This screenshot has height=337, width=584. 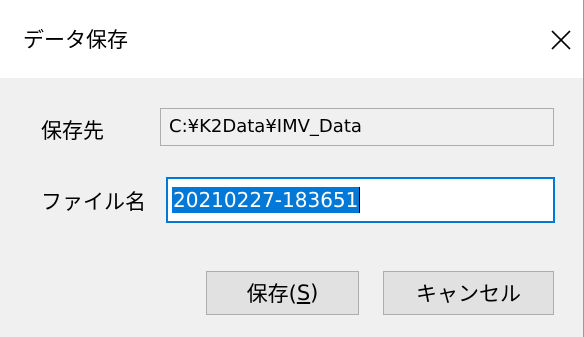 I want to click on filename-input: 20210227-183651, so click(x=360, y=200).